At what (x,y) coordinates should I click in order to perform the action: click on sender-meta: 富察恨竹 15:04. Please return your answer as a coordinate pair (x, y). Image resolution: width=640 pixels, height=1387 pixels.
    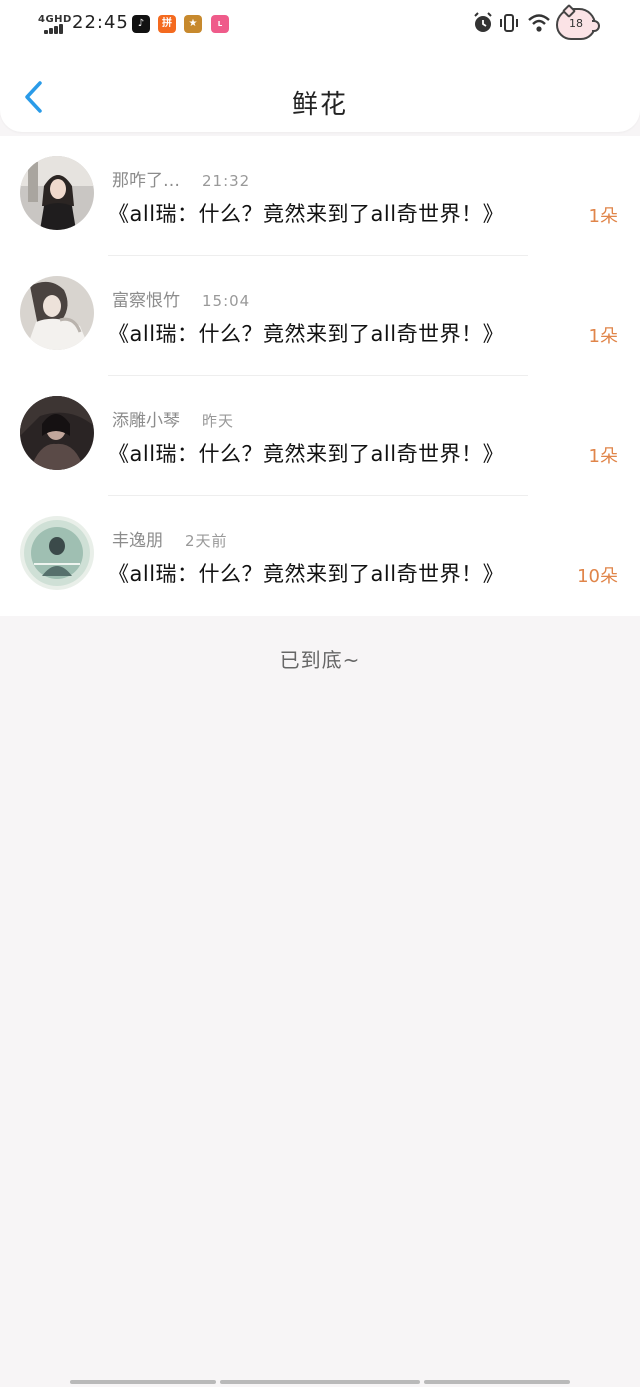
    Looking at the image, I should click on (181, 298).